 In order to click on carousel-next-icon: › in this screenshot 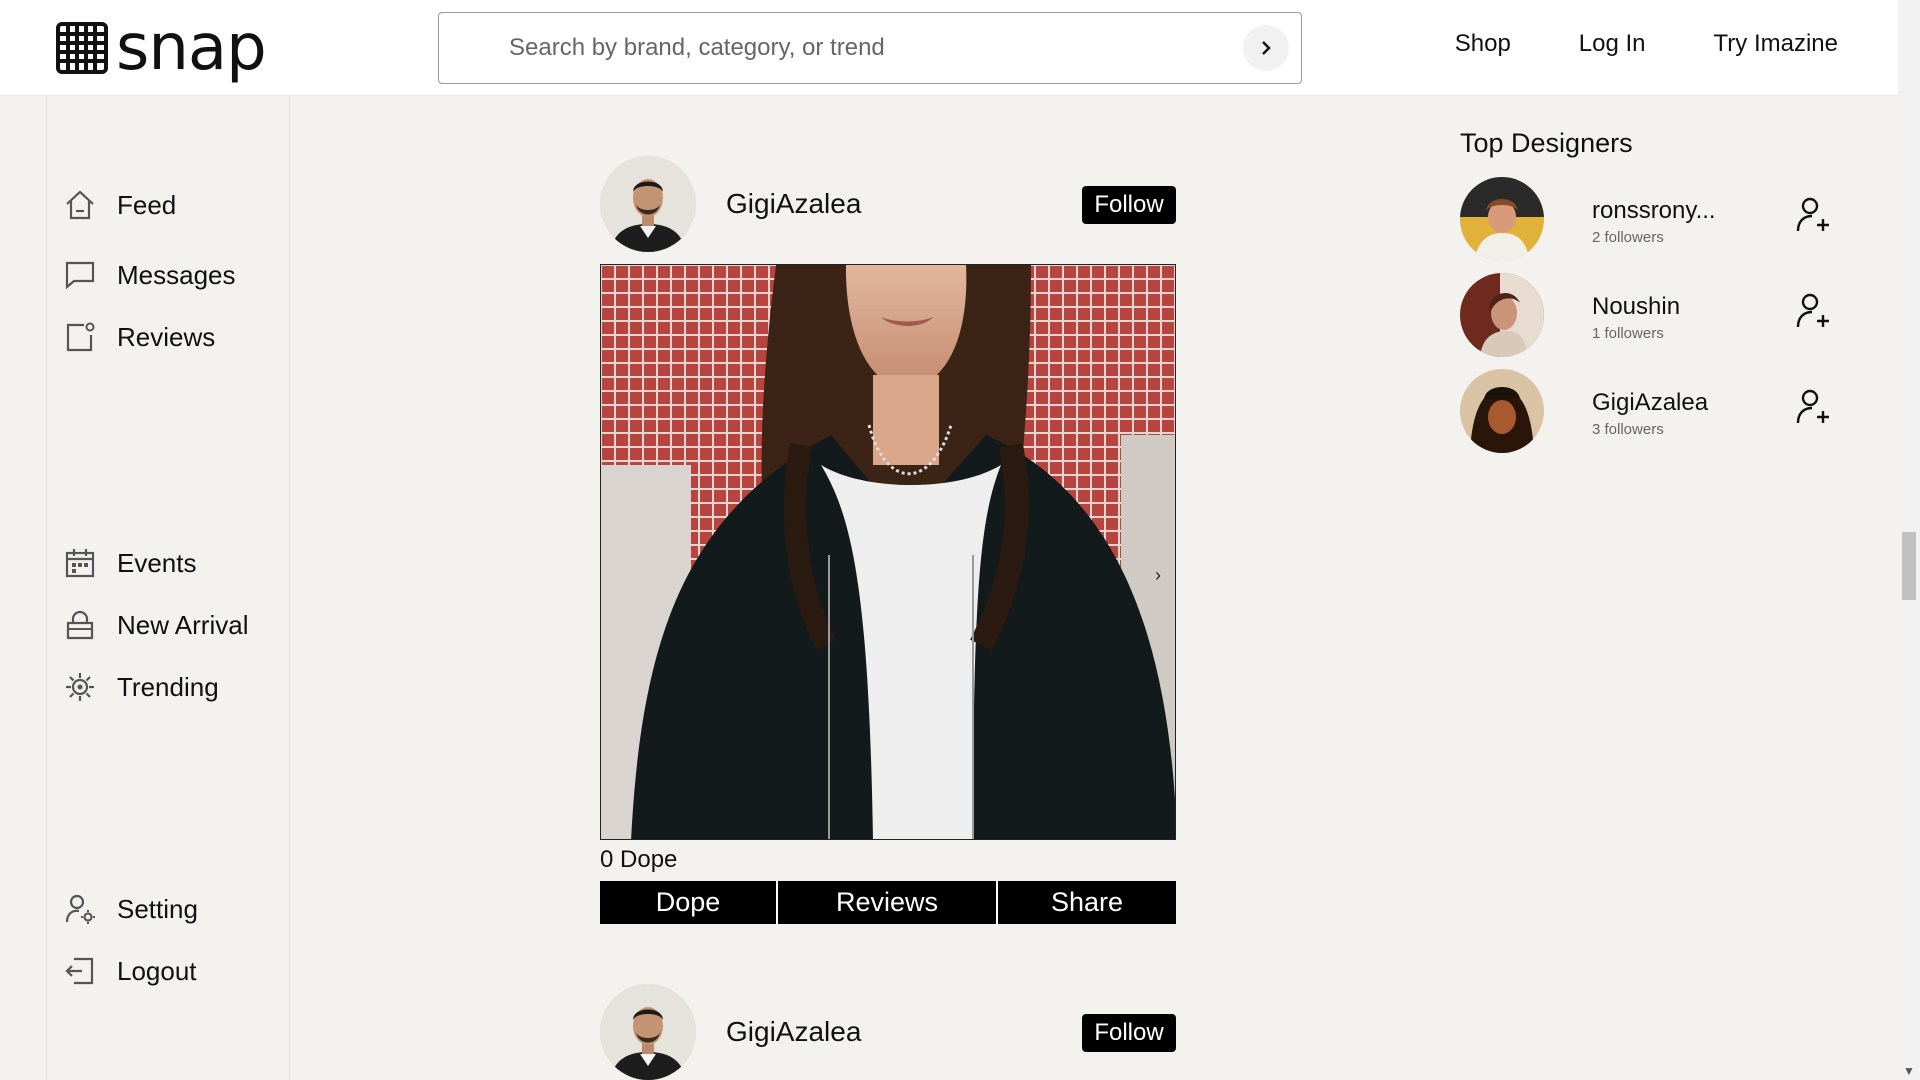, I will do `click(1158, 575)`.